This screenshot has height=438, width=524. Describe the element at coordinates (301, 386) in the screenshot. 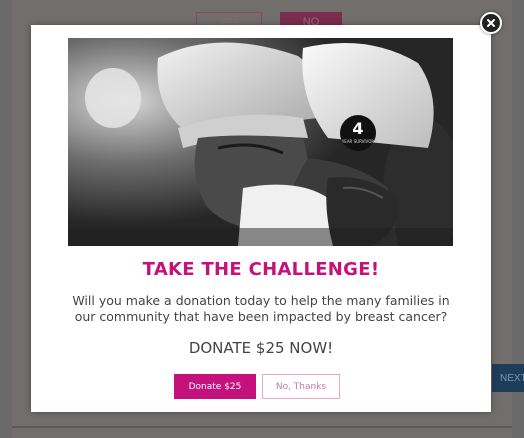

I see `no-thanks-button: No, Thanks` at that location.